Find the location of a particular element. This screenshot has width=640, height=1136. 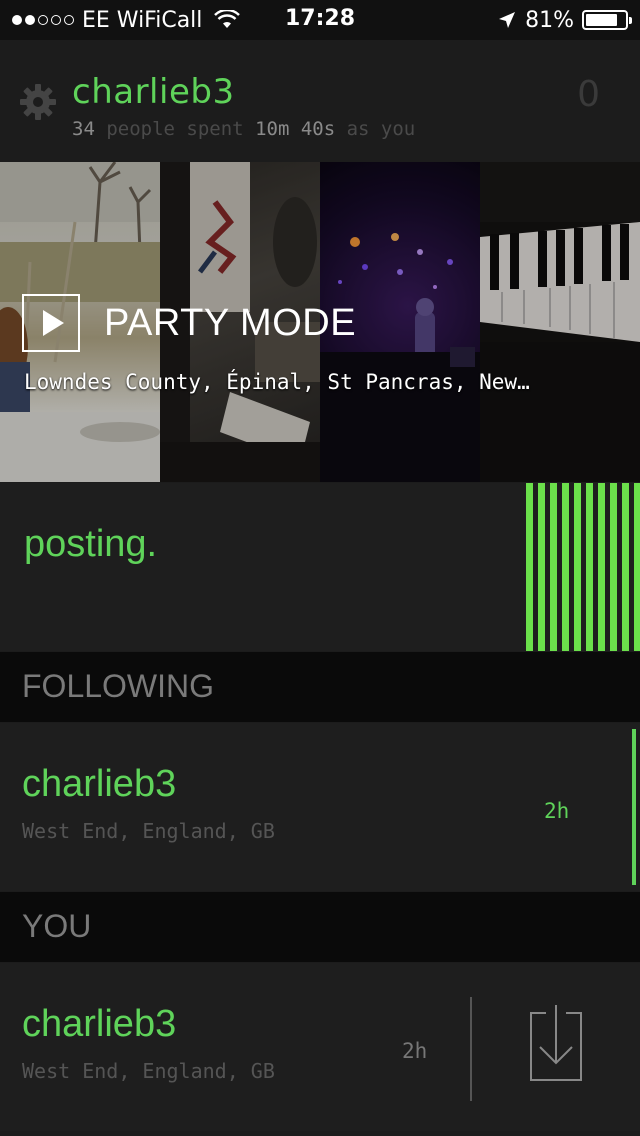

play-button is located at coordinates (51, 323).